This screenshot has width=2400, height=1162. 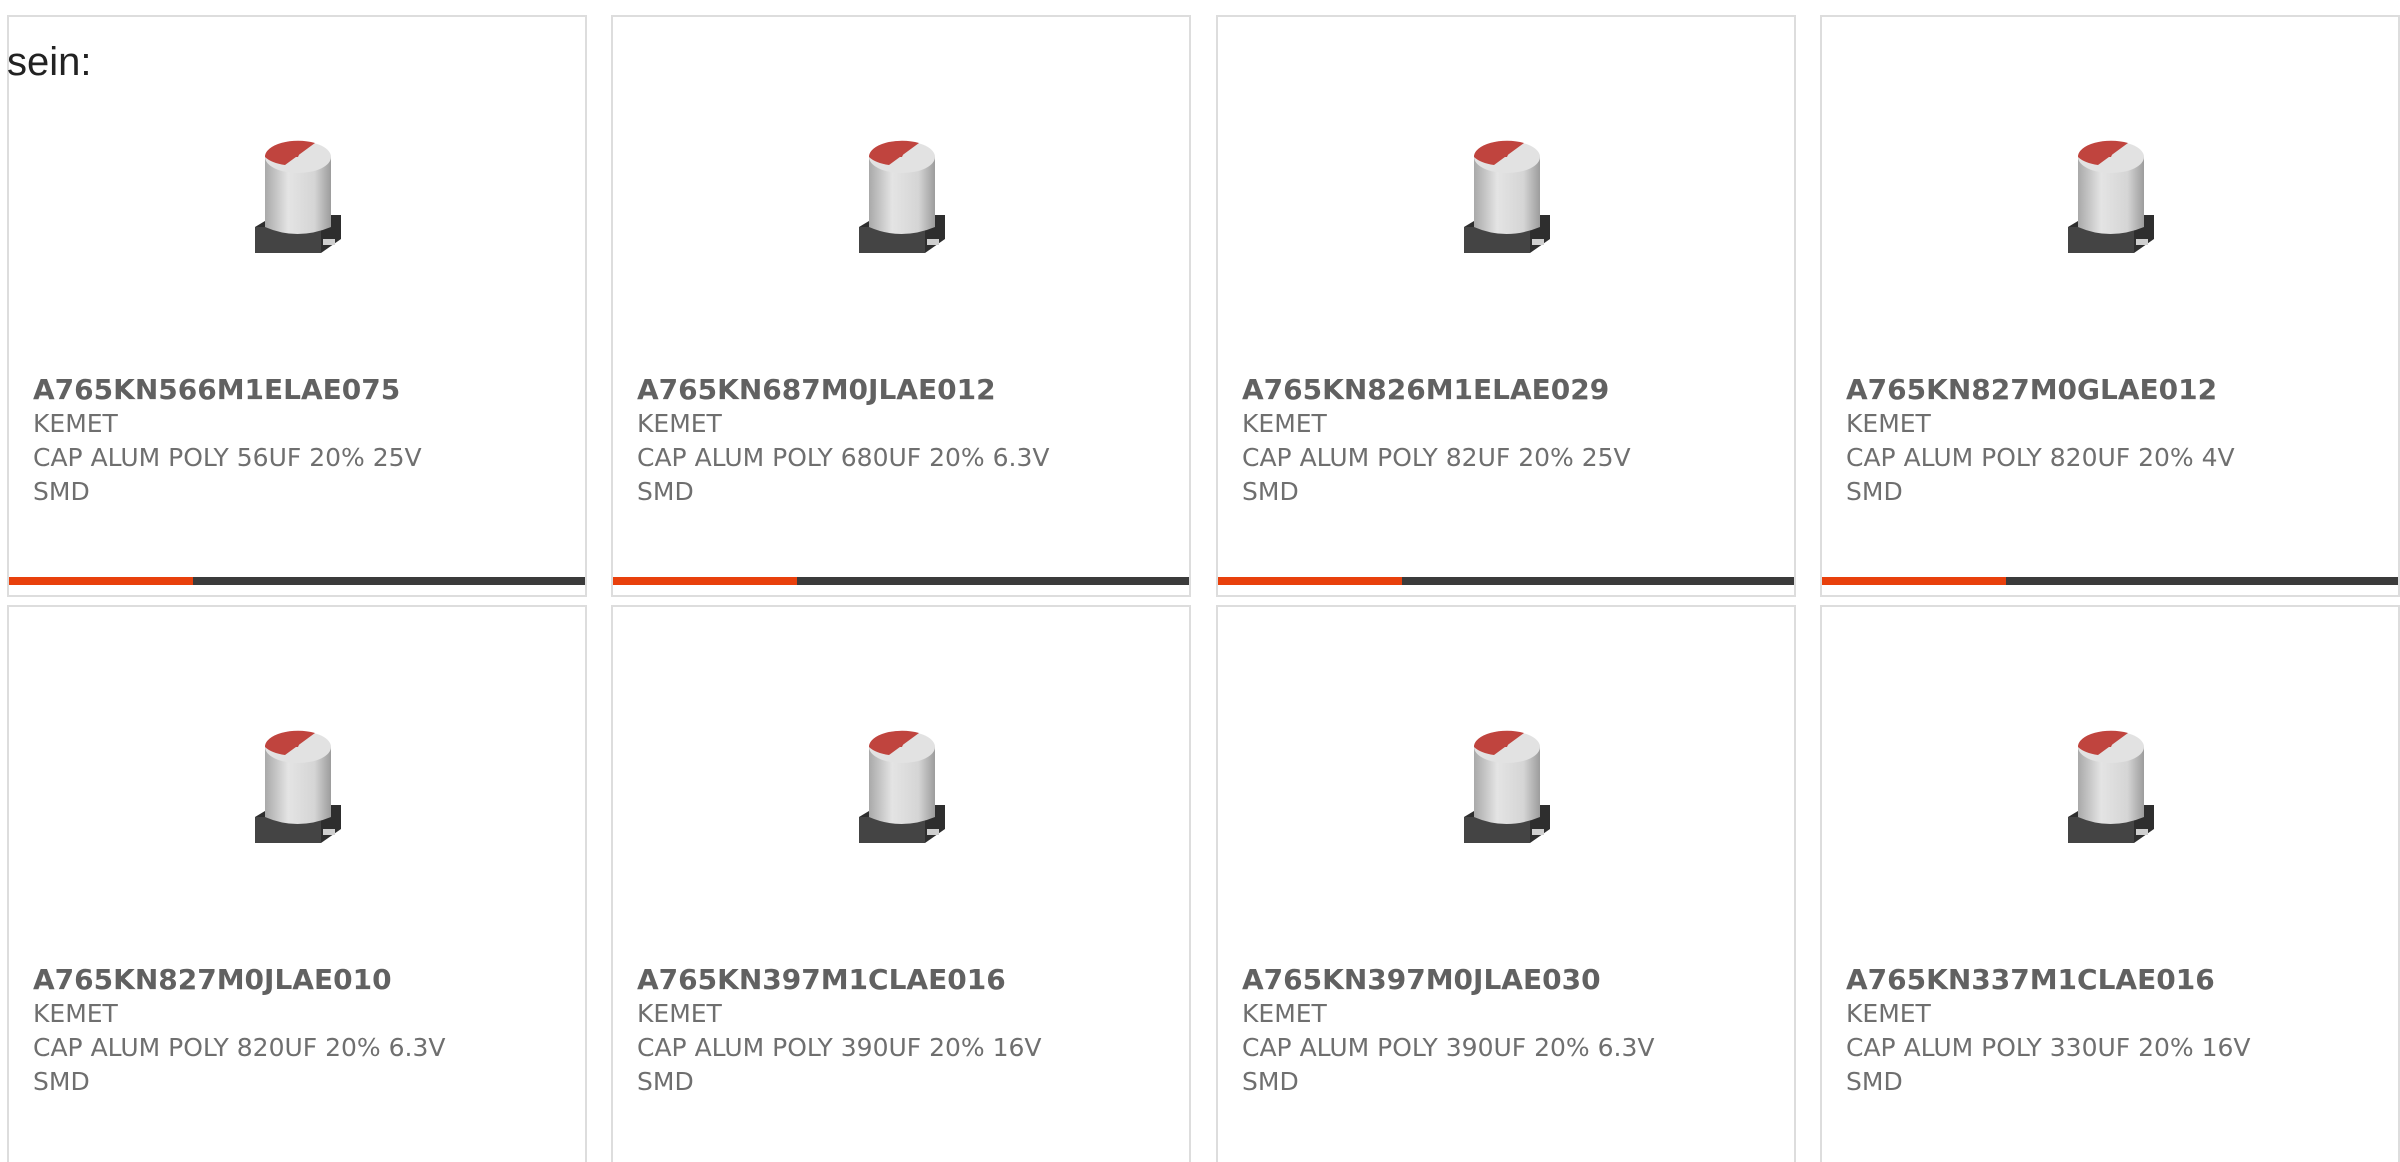 What do you see at coordinates (239, 1047) in the screenshot?
I see `description-text: CAP ALUM POLY 820UF 20% 6.3V` at bounding box center [239, 1047].